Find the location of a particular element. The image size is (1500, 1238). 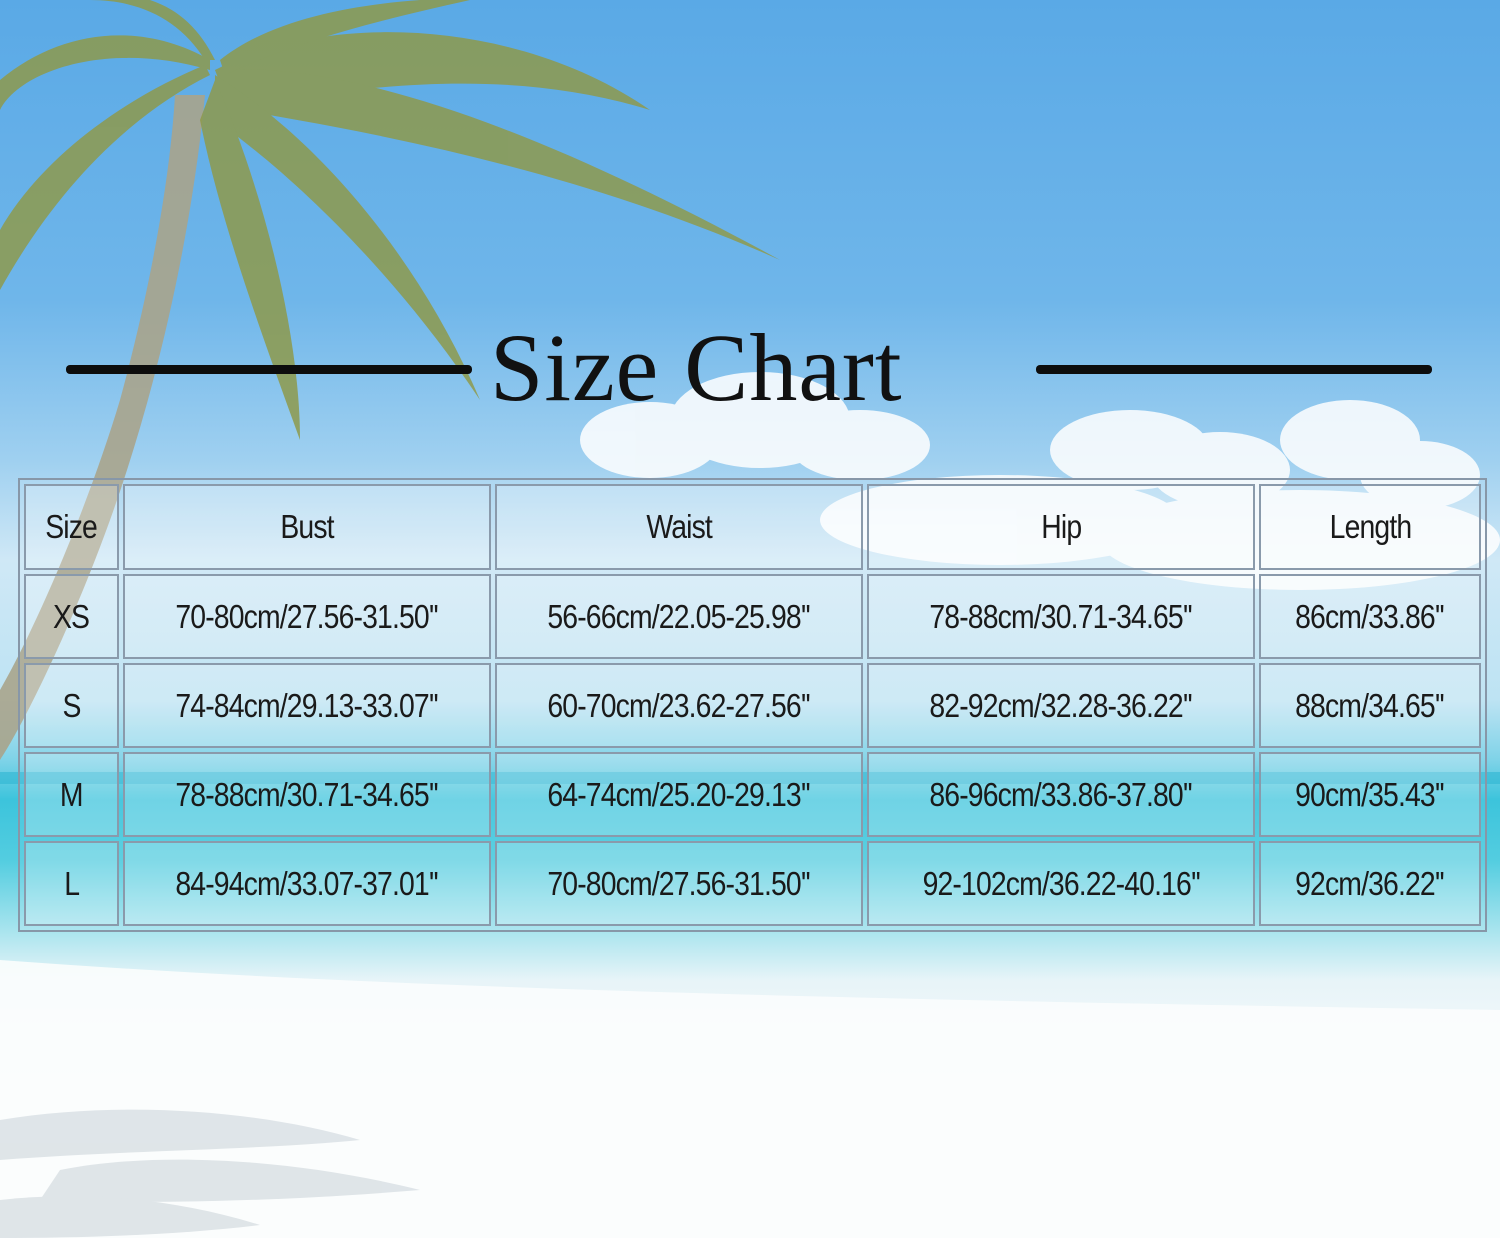

cell-bust: 78-88cm/30.71-34.65'' is located at coordinates (307, 794).